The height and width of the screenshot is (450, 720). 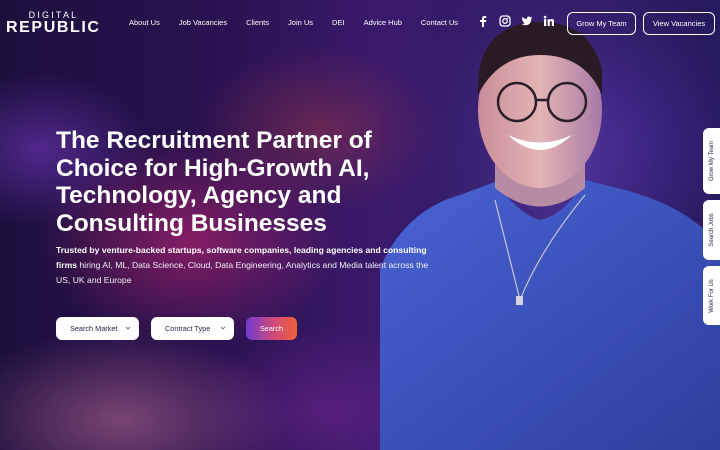 I want to click on side-tab-grow-label: Grow My Team, so click(x=711, y=161).